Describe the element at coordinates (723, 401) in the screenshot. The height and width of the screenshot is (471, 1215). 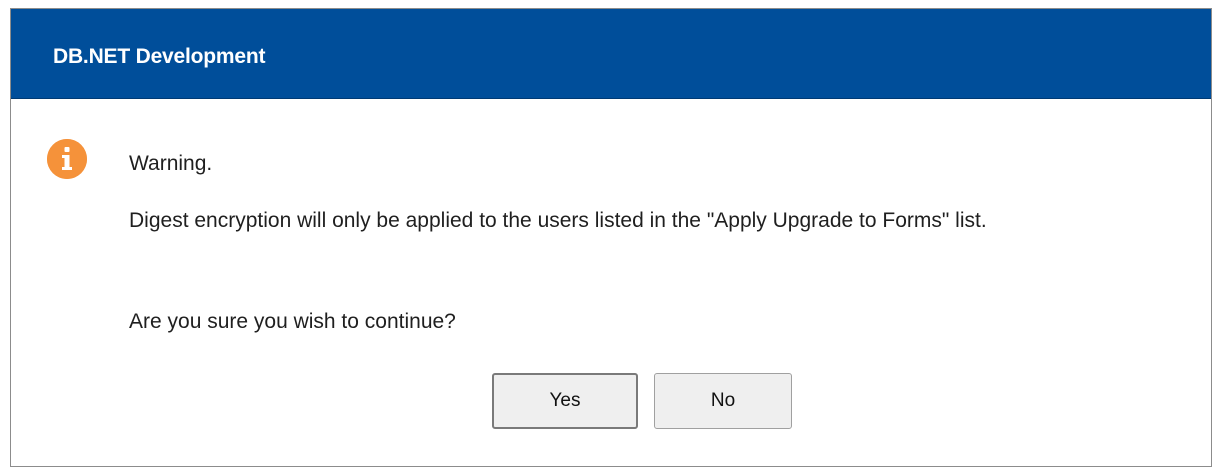
I see `no-button: No` at that location.